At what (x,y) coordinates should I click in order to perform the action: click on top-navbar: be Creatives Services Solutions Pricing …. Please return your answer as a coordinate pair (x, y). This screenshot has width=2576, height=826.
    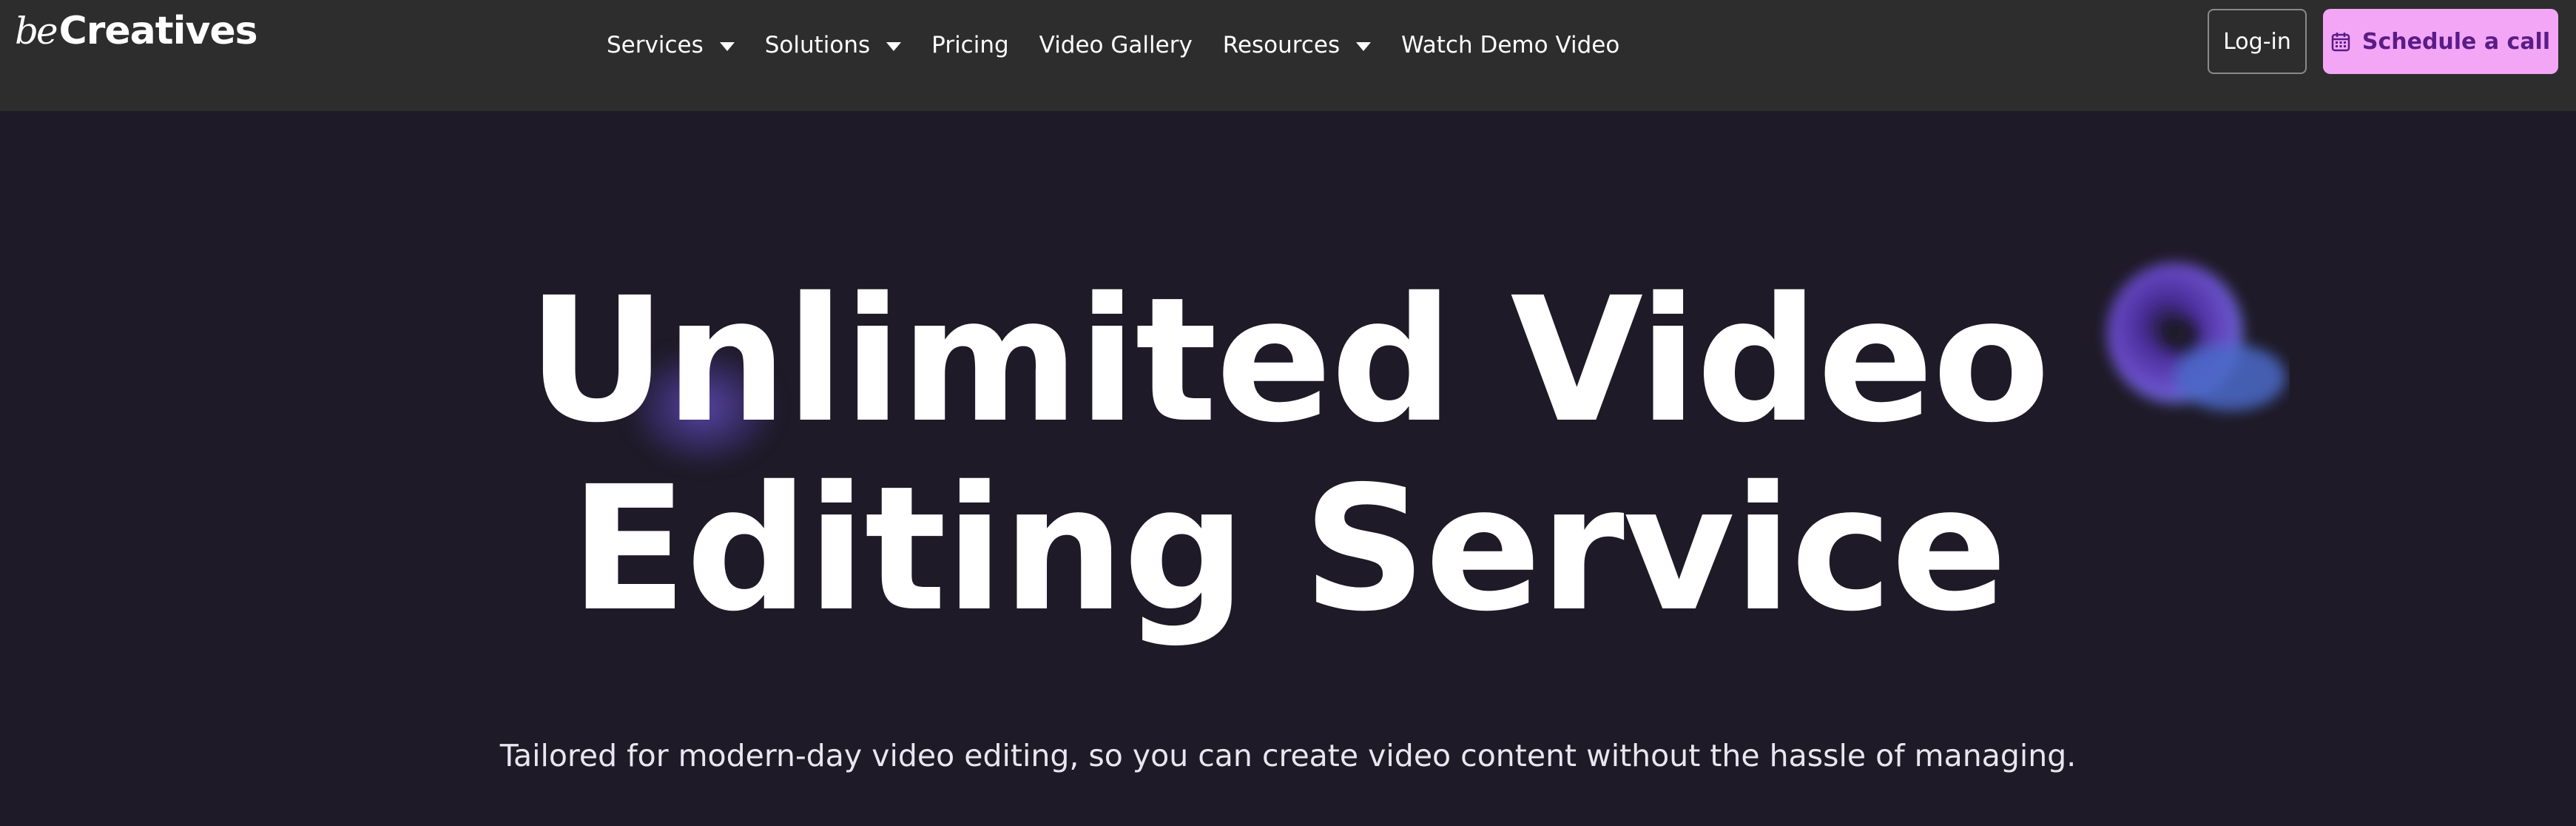
    Looking at the image, I should click on (1288, 55).